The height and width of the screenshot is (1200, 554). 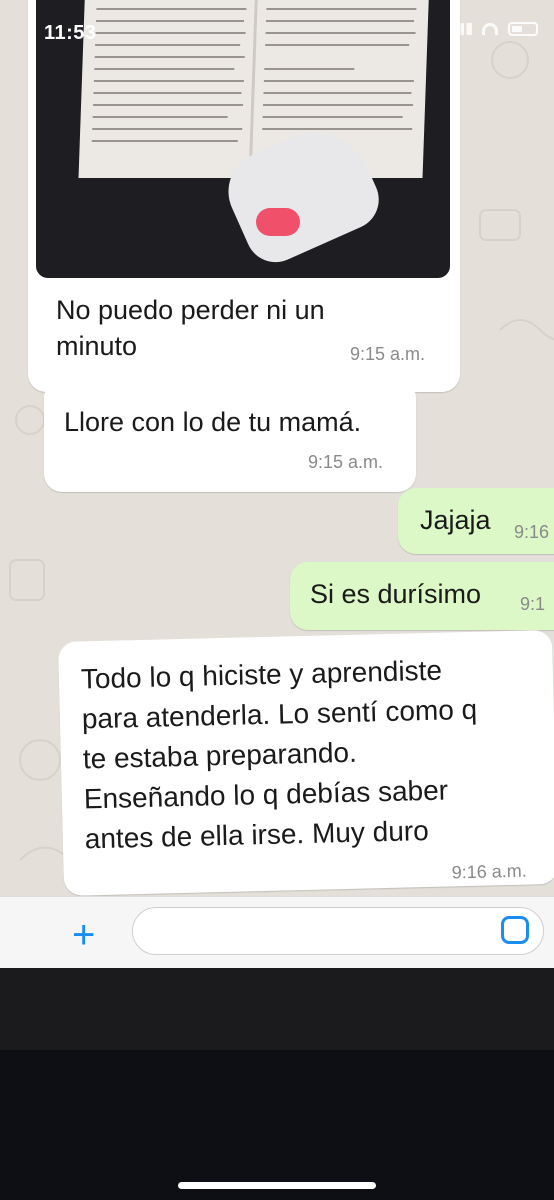 What do you see at coordinates (463, 29) in the screenshot?
I see `signal-icon` at bounding box center [463, 29].